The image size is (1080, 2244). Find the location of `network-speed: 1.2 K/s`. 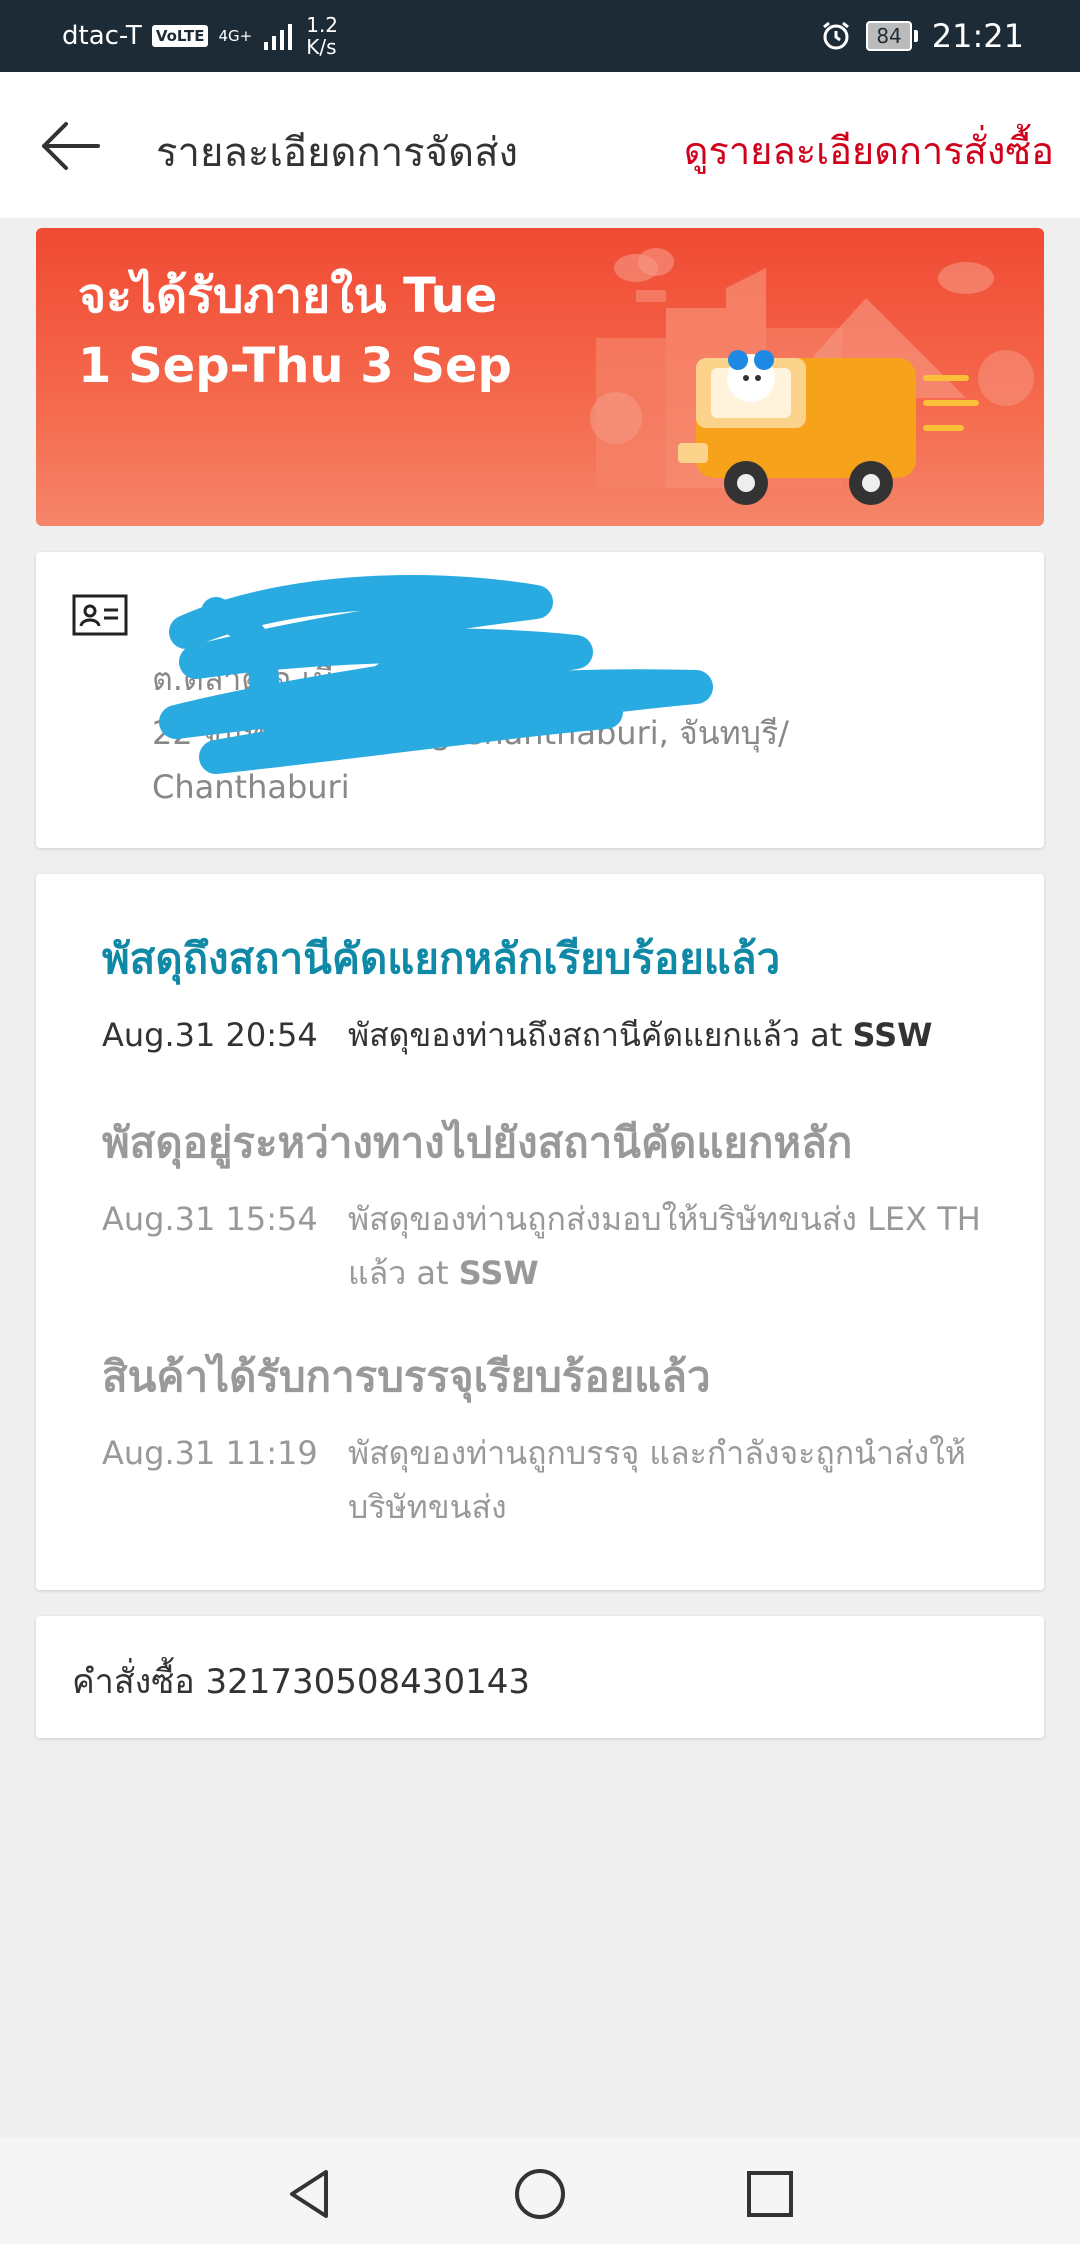

network-speed: 1.2 K/s is located at coordinates (322, 36).